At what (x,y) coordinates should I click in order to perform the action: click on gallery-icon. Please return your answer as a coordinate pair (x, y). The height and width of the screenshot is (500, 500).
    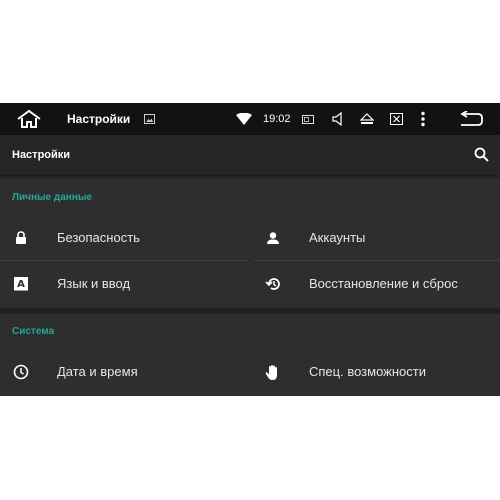
    Looking at the image, I should click on (149, 119).